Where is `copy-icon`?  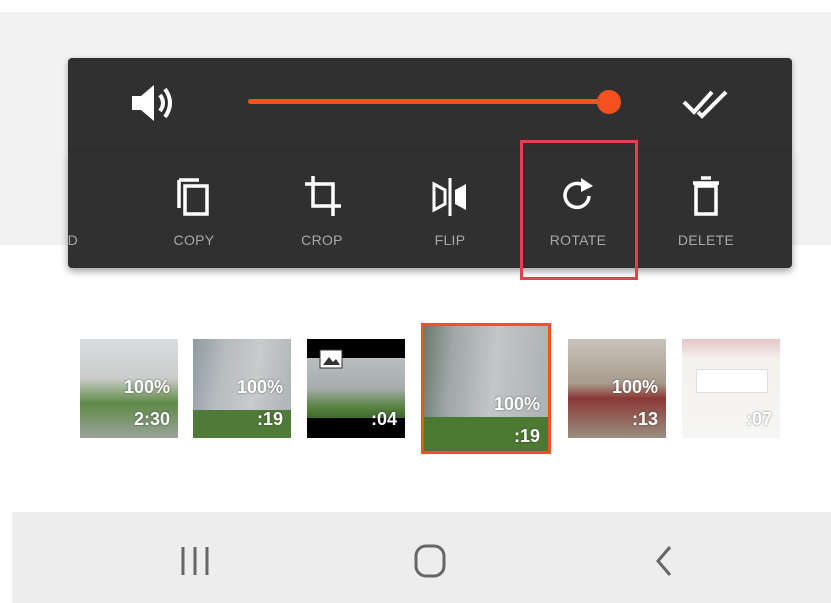 copy-icon is located at coordinates (193, 197).